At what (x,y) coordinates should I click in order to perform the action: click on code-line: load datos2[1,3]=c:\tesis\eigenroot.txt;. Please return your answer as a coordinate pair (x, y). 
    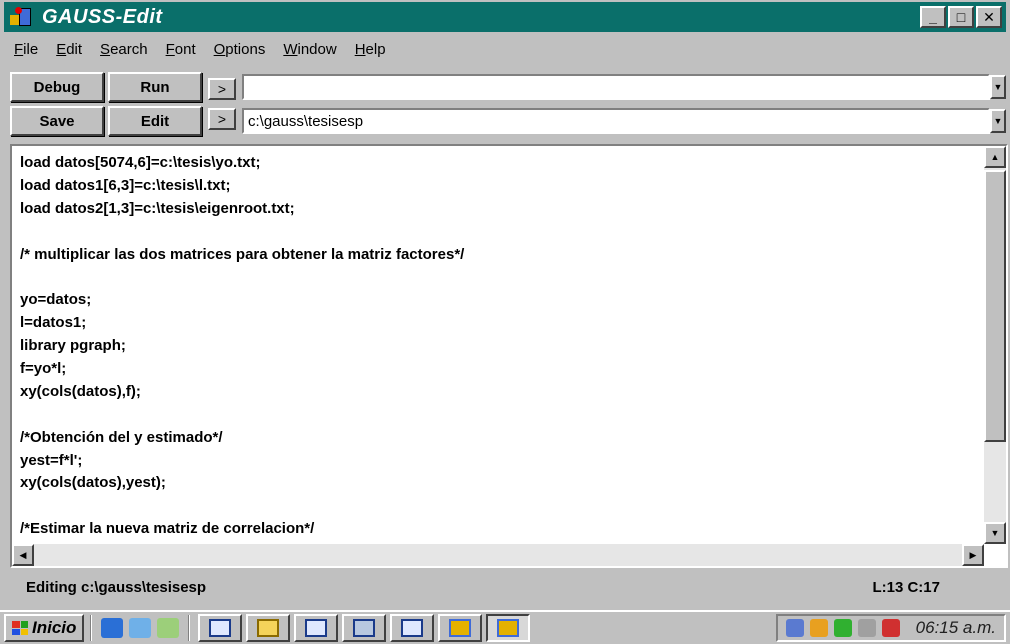
    Looking at the image, I should click on (500, 209).